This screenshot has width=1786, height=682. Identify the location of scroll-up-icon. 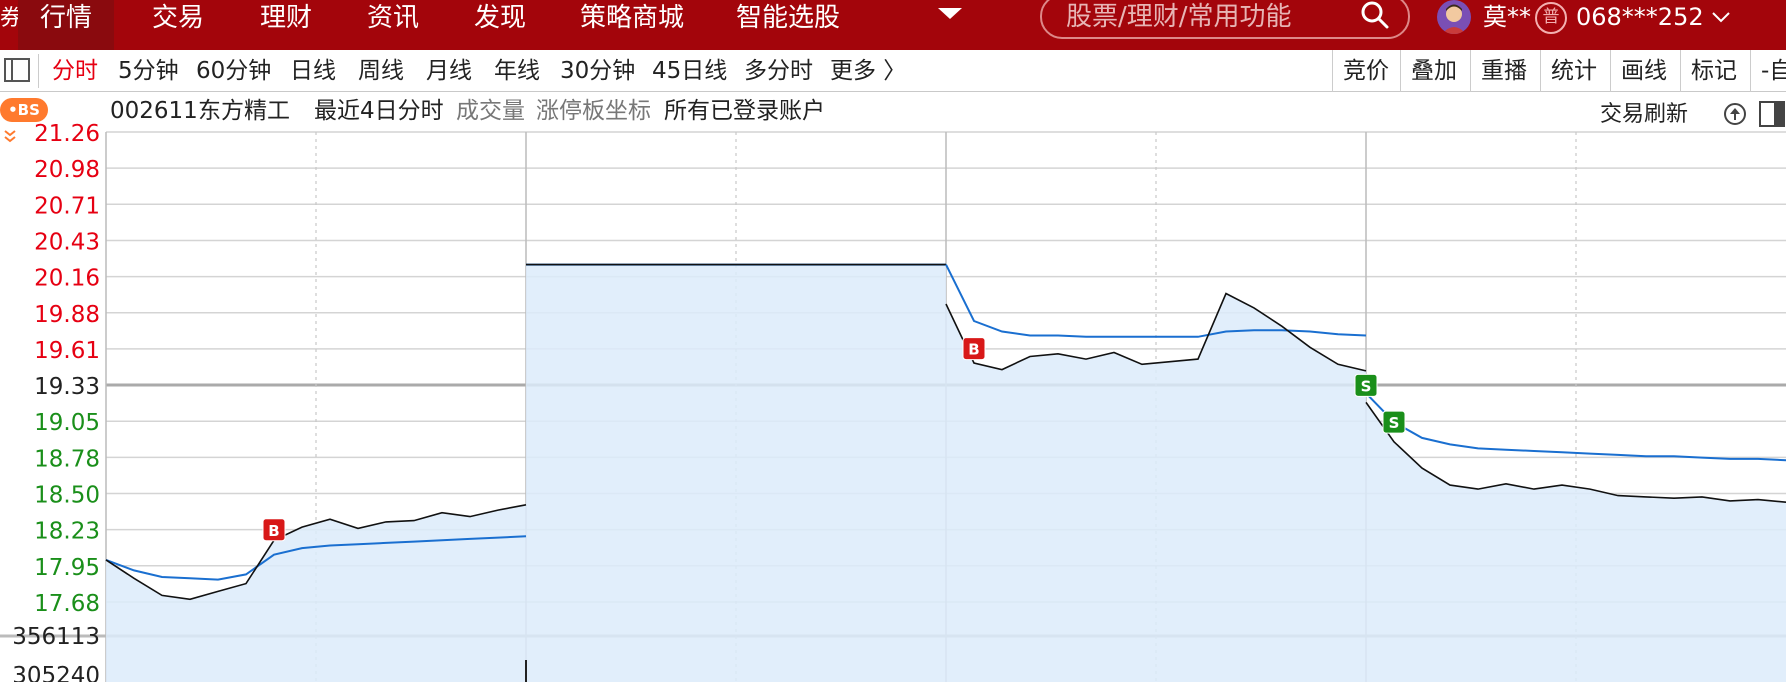
(1735, 114).